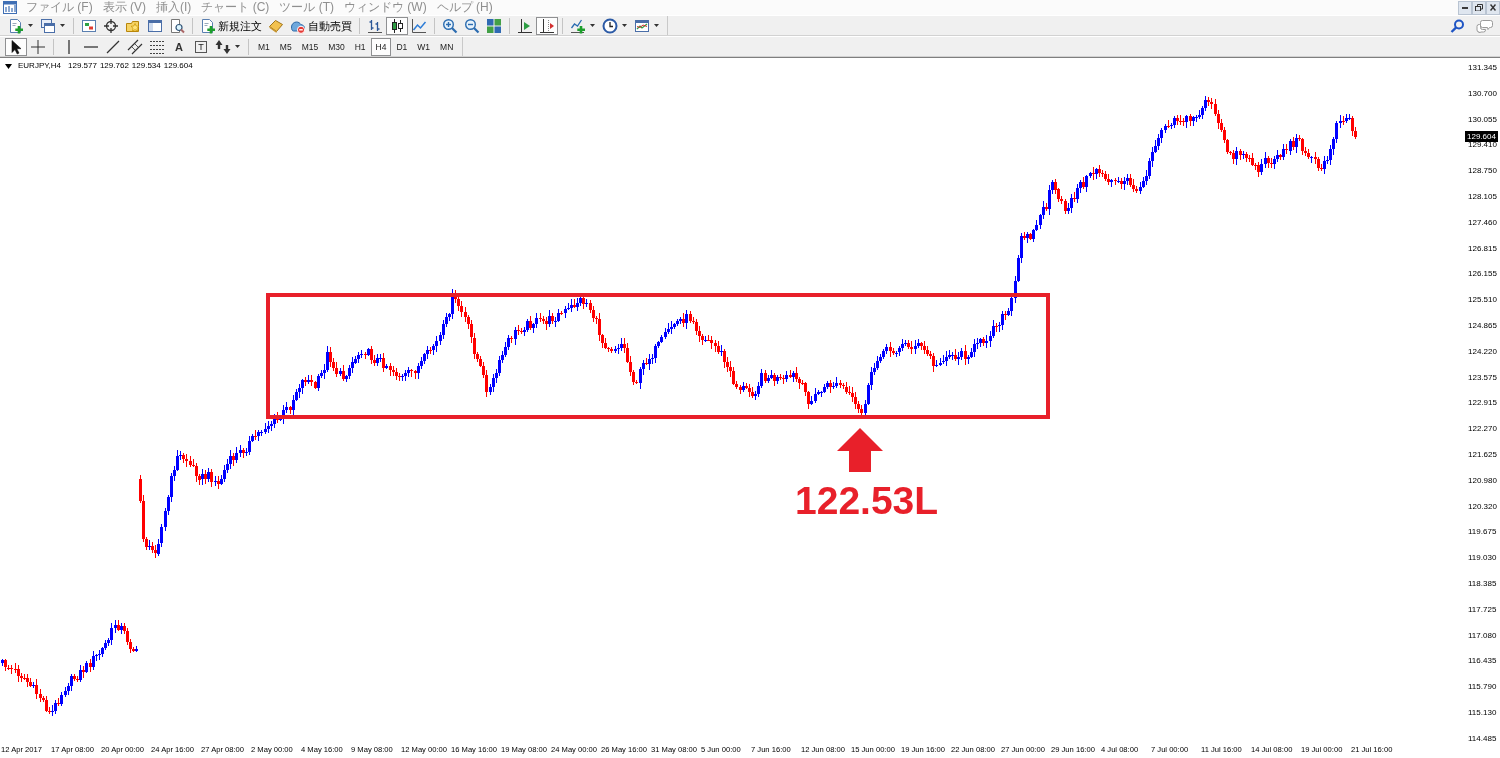 The width and height of the screenshot is (1500, 758). What do you see at coordinates (157, 46) in the screenshot?
I see `dashed-levels-icon` at bounding box center [157, 46].